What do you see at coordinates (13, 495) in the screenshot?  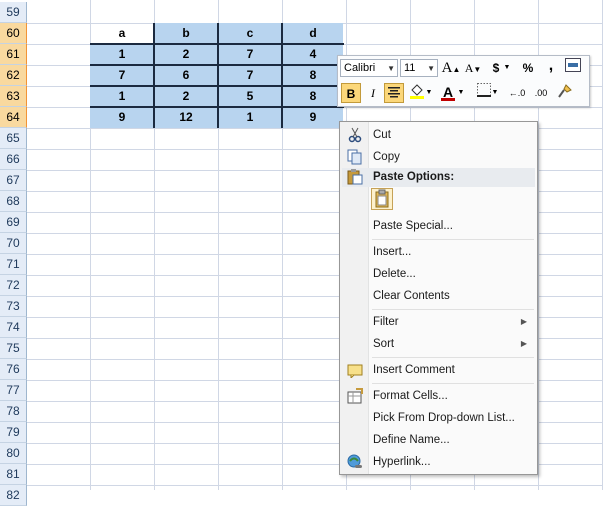 I see `row-header: 82` at bounding box center [13, 495].